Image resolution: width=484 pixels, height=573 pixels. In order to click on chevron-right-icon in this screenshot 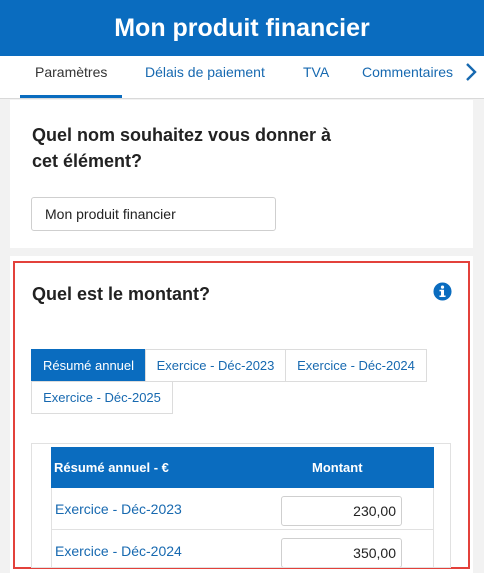, I will do `click(471, 72)`.